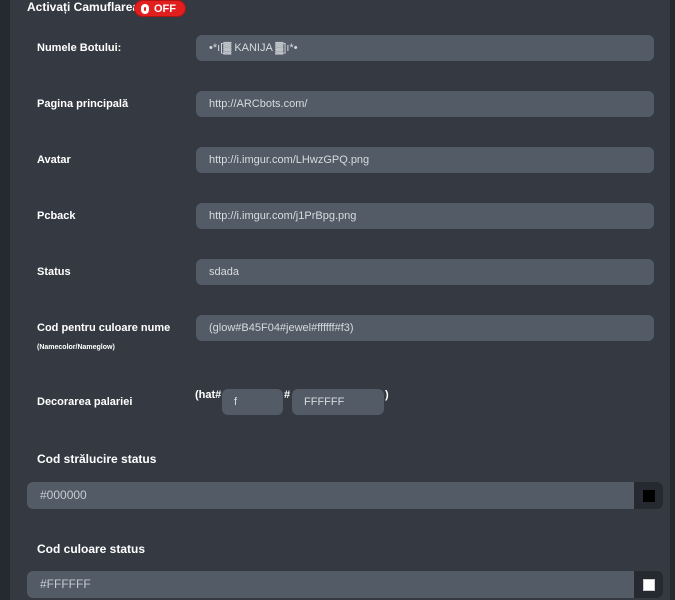 This screenshot has height=600, width=675. I want to click on left-rail, so click(5, 300).